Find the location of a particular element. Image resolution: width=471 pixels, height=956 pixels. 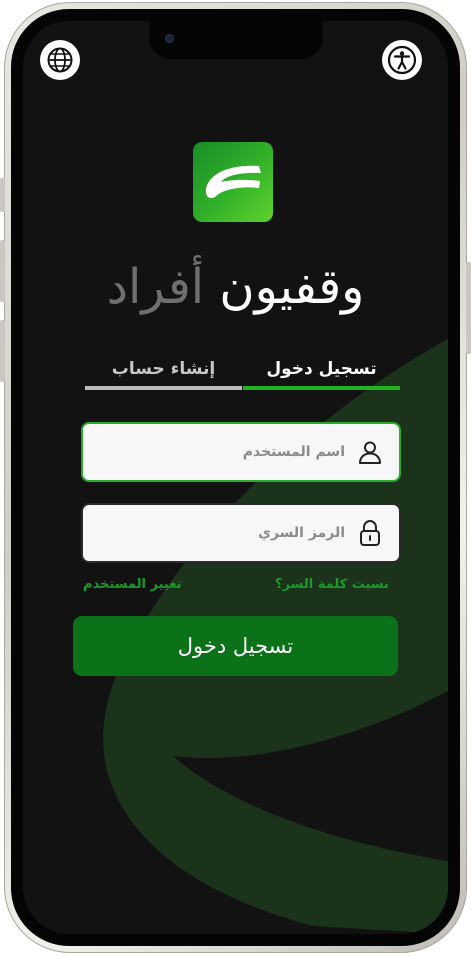

notch is located at coordinates (236, 40).